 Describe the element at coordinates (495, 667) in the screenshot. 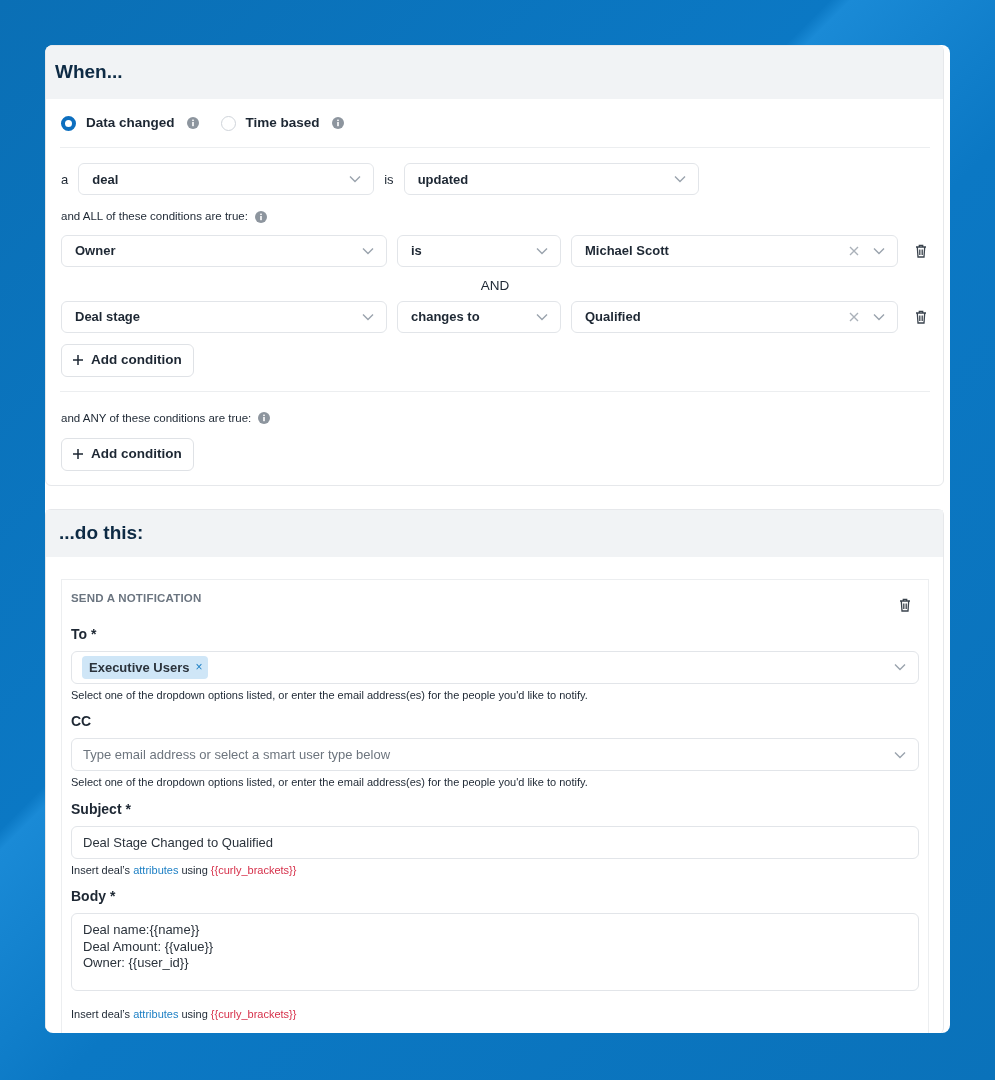

I see `recipient-field: Executive Users ×` at that location.